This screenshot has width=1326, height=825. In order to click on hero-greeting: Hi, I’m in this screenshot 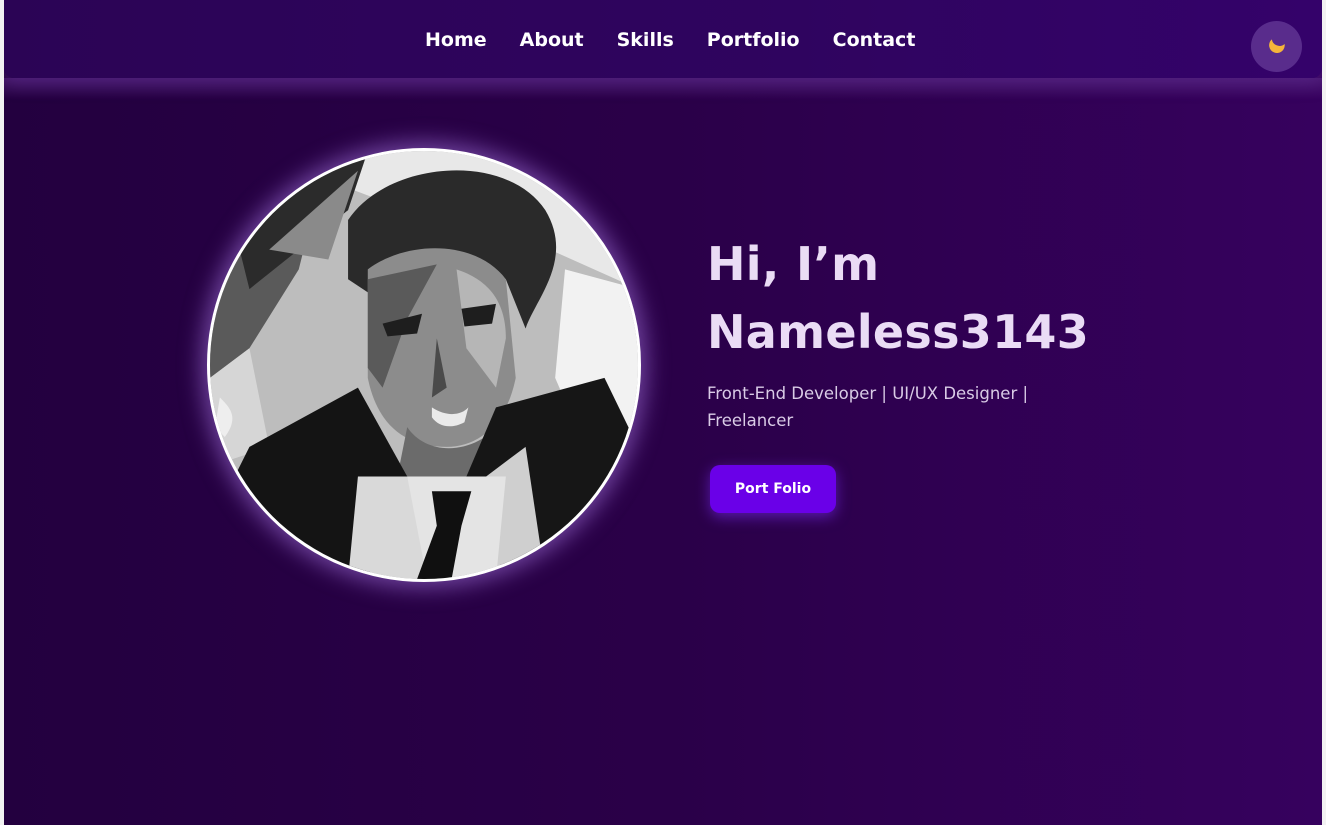, I will do `click(793, 264)`.